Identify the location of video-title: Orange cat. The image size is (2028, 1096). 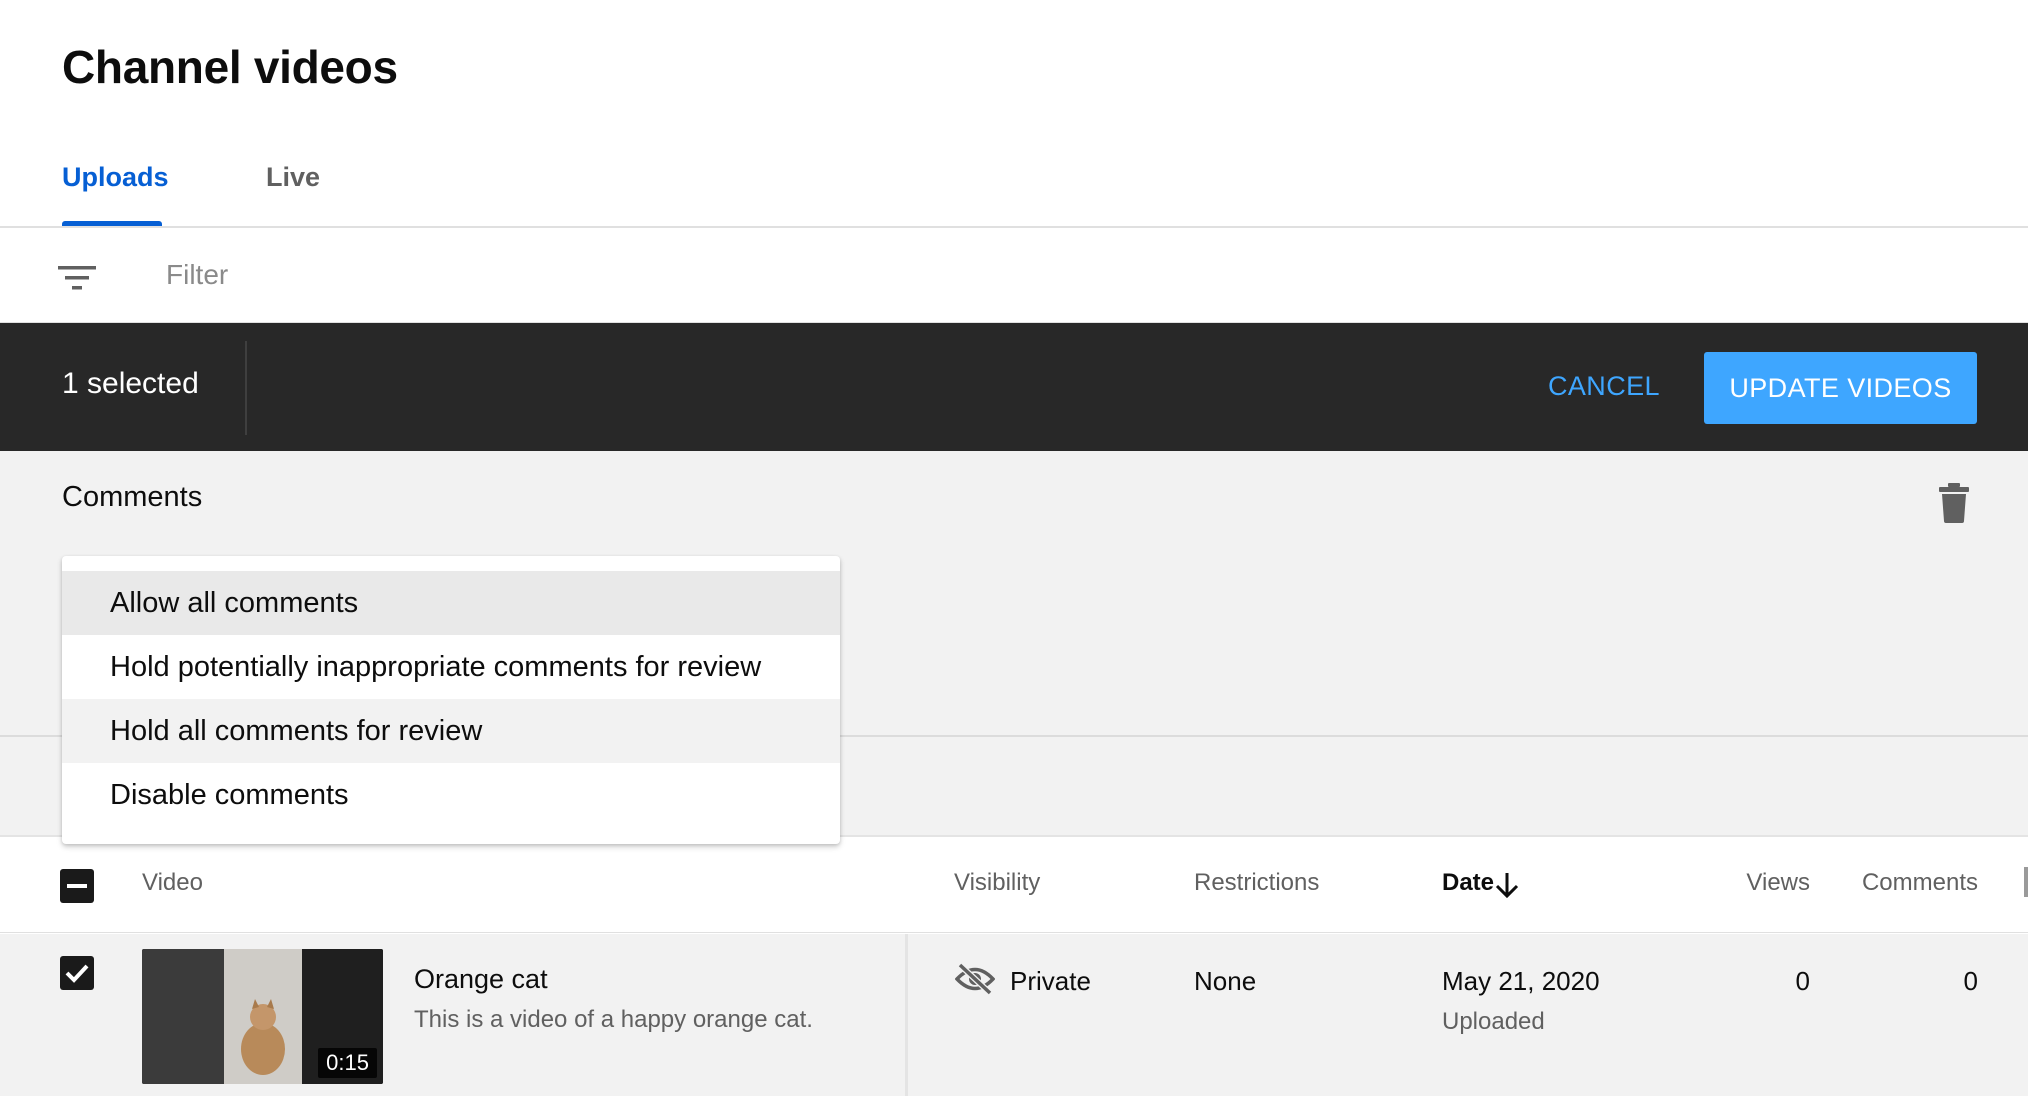
(481, 979).